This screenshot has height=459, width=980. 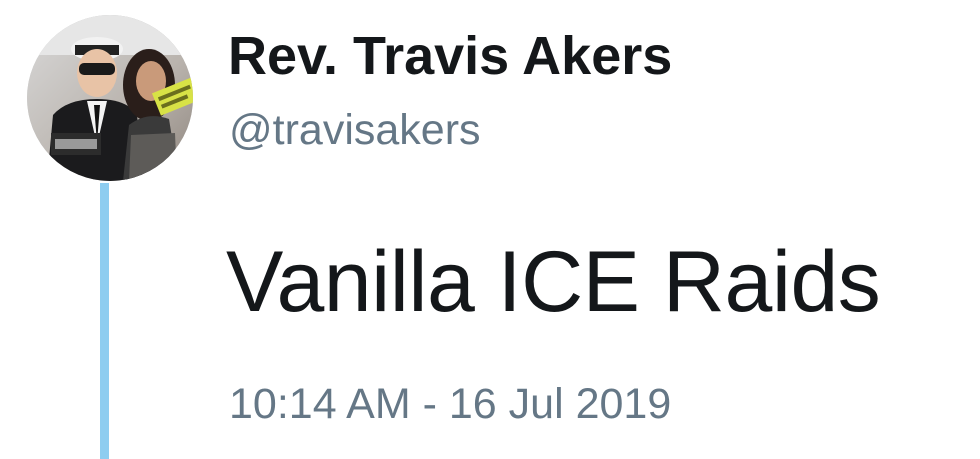 What do you see at coordinates (450, 56) in the screenshot?
I see `display-name: Rev. Travis Akers` at bounding box center [450, 56].